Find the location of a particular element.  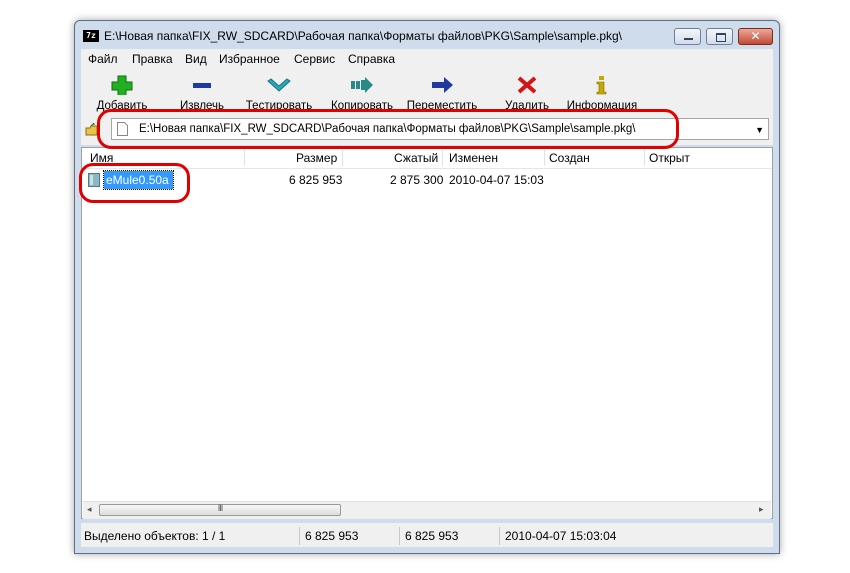

column-created: Создан is located at coordinates (569, 158).